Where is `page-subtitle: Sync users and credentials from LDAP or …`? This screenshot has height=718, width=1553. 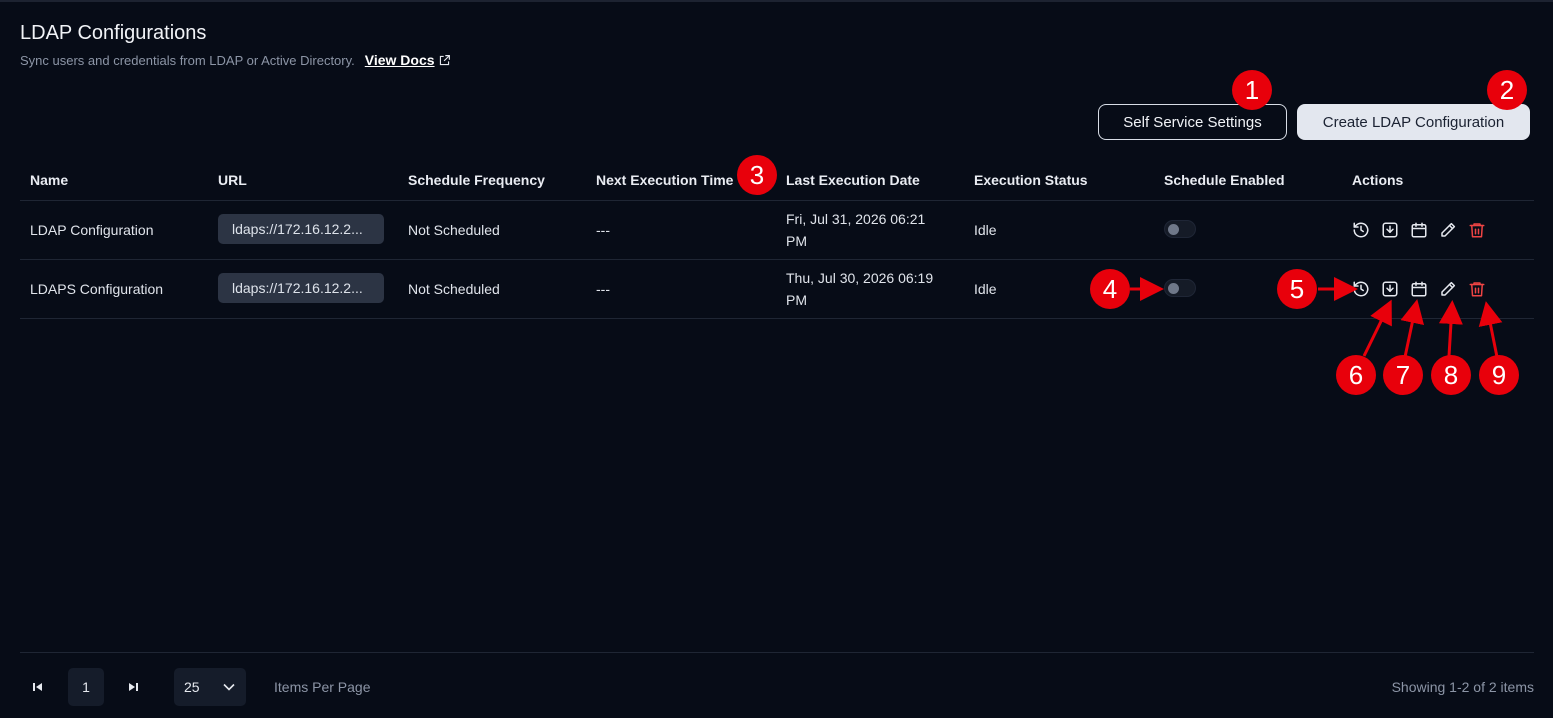 page-subtitle: Sync users and credentials from LDAP or … is located at coordinates (235, 60).